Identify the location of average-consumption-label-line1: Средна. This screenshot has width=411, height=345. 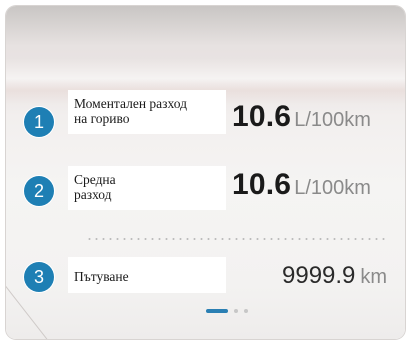
(95, 179).